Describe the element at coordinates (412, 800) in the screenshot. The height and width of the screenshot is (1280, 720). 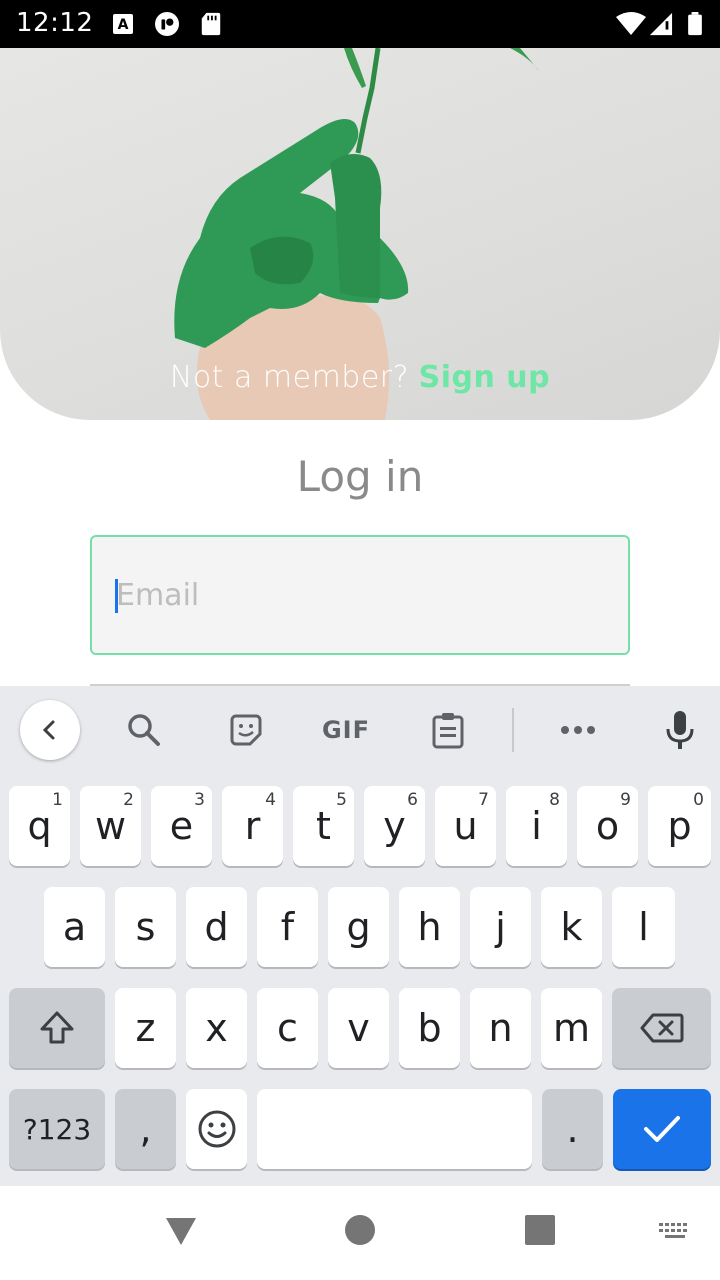
I see `key-hint: 6` at that location.